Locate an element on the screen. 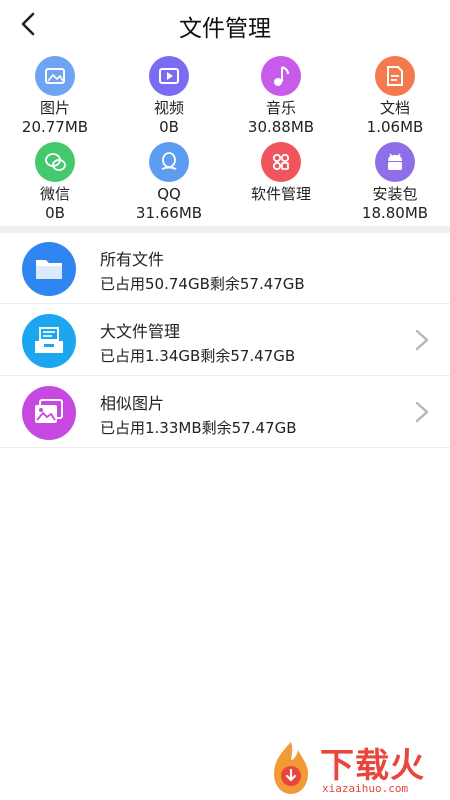 The image size is (450, 800). app-header: 文件管理 is located at coordinates (225, 25).